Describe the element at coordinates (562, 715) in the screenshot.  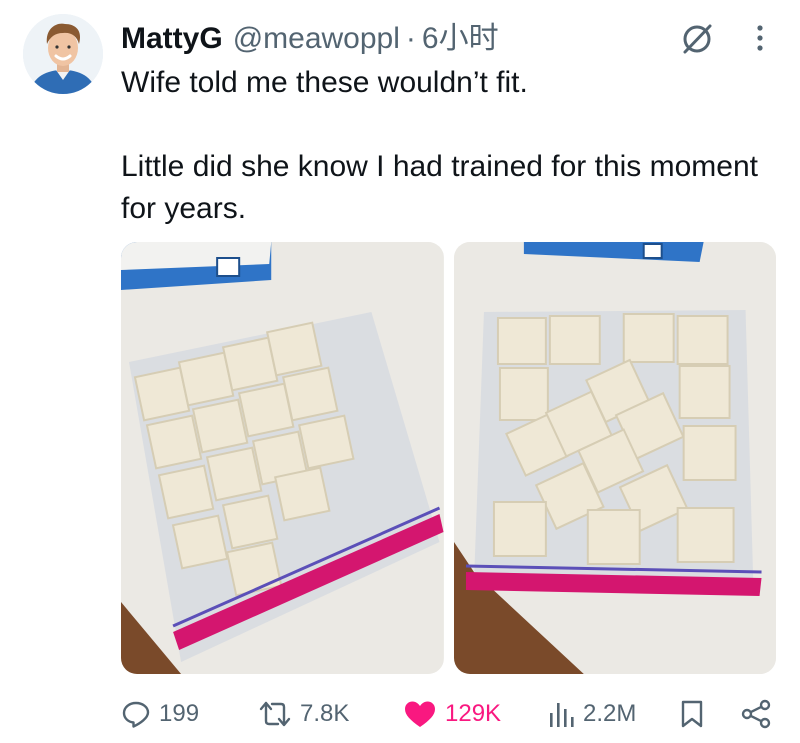
I see `analytics-icon` at that location.